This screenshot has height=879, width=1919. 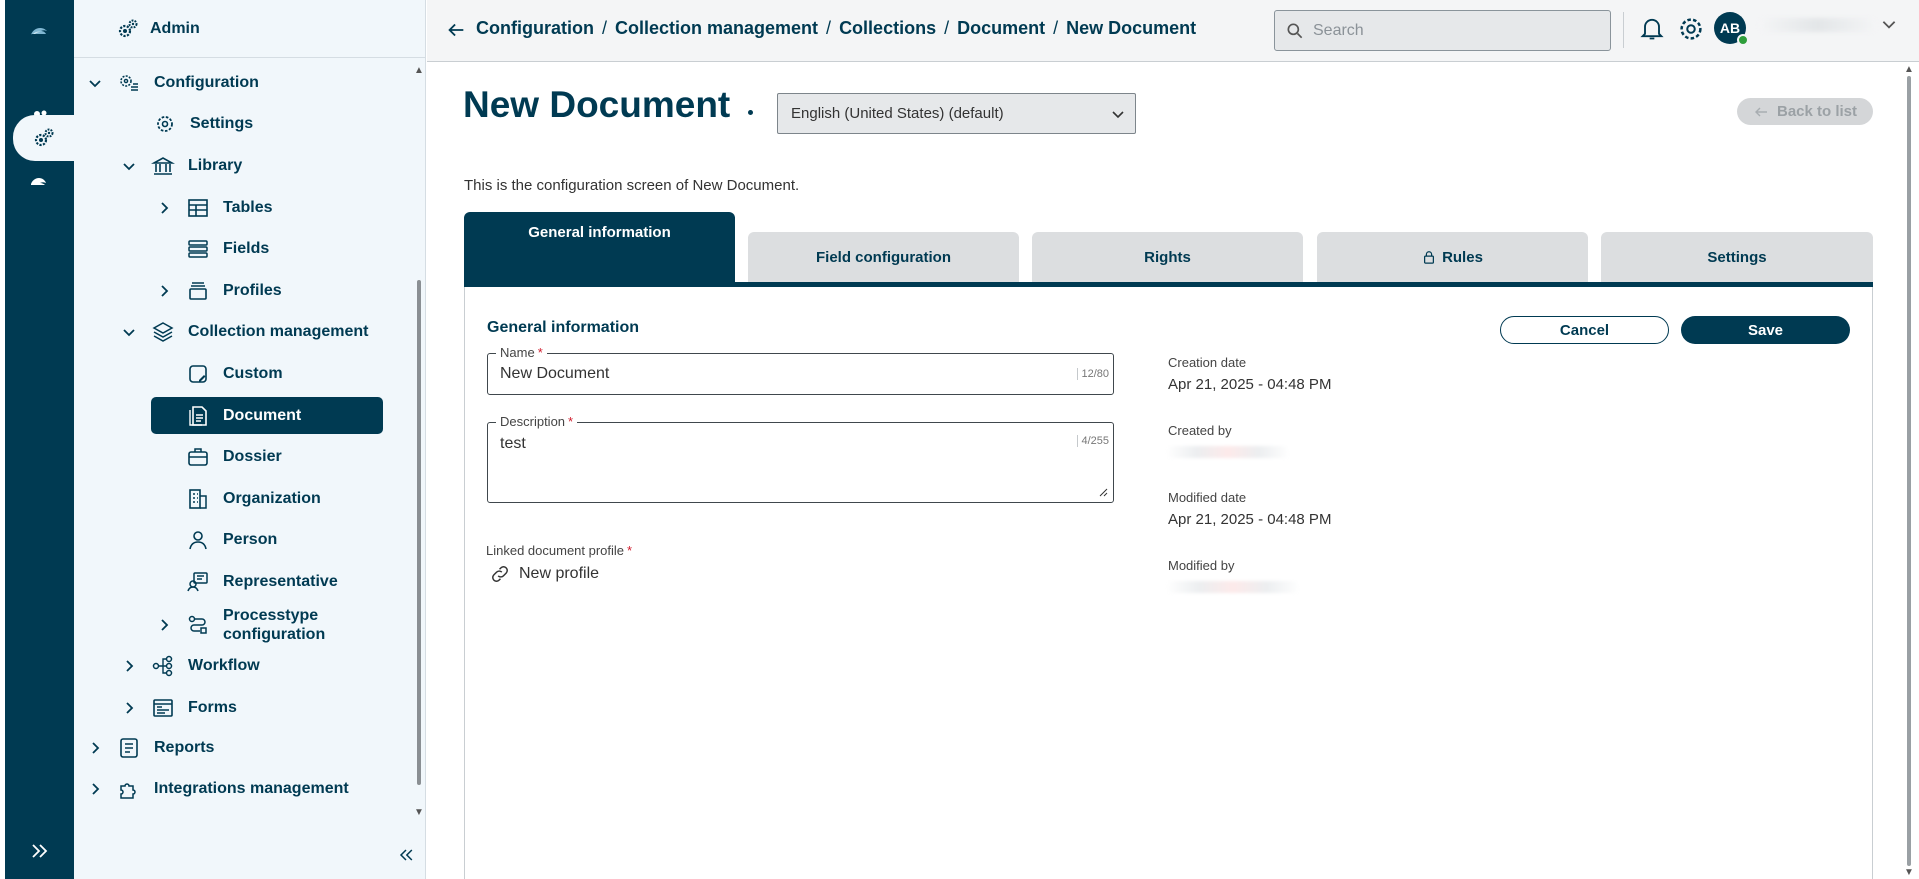 I want to click on breadcrumb-item: Collection management, so click(x=716, y=28).